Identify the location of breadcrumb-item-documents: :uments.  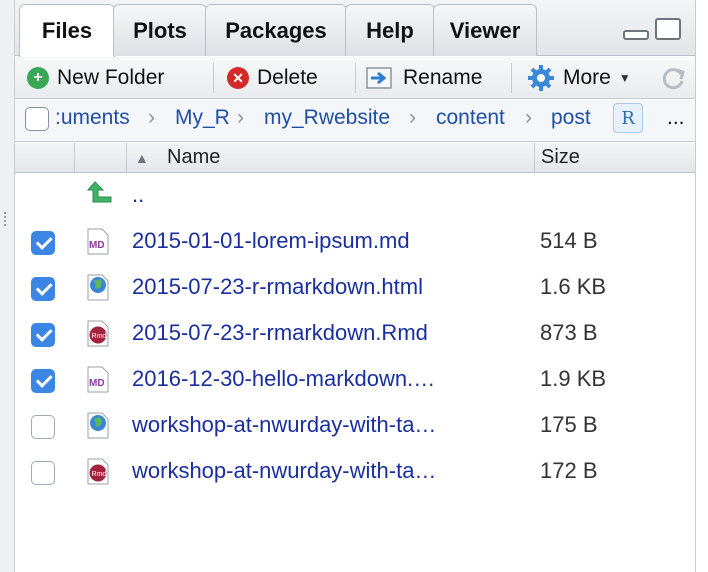
(92, 118).